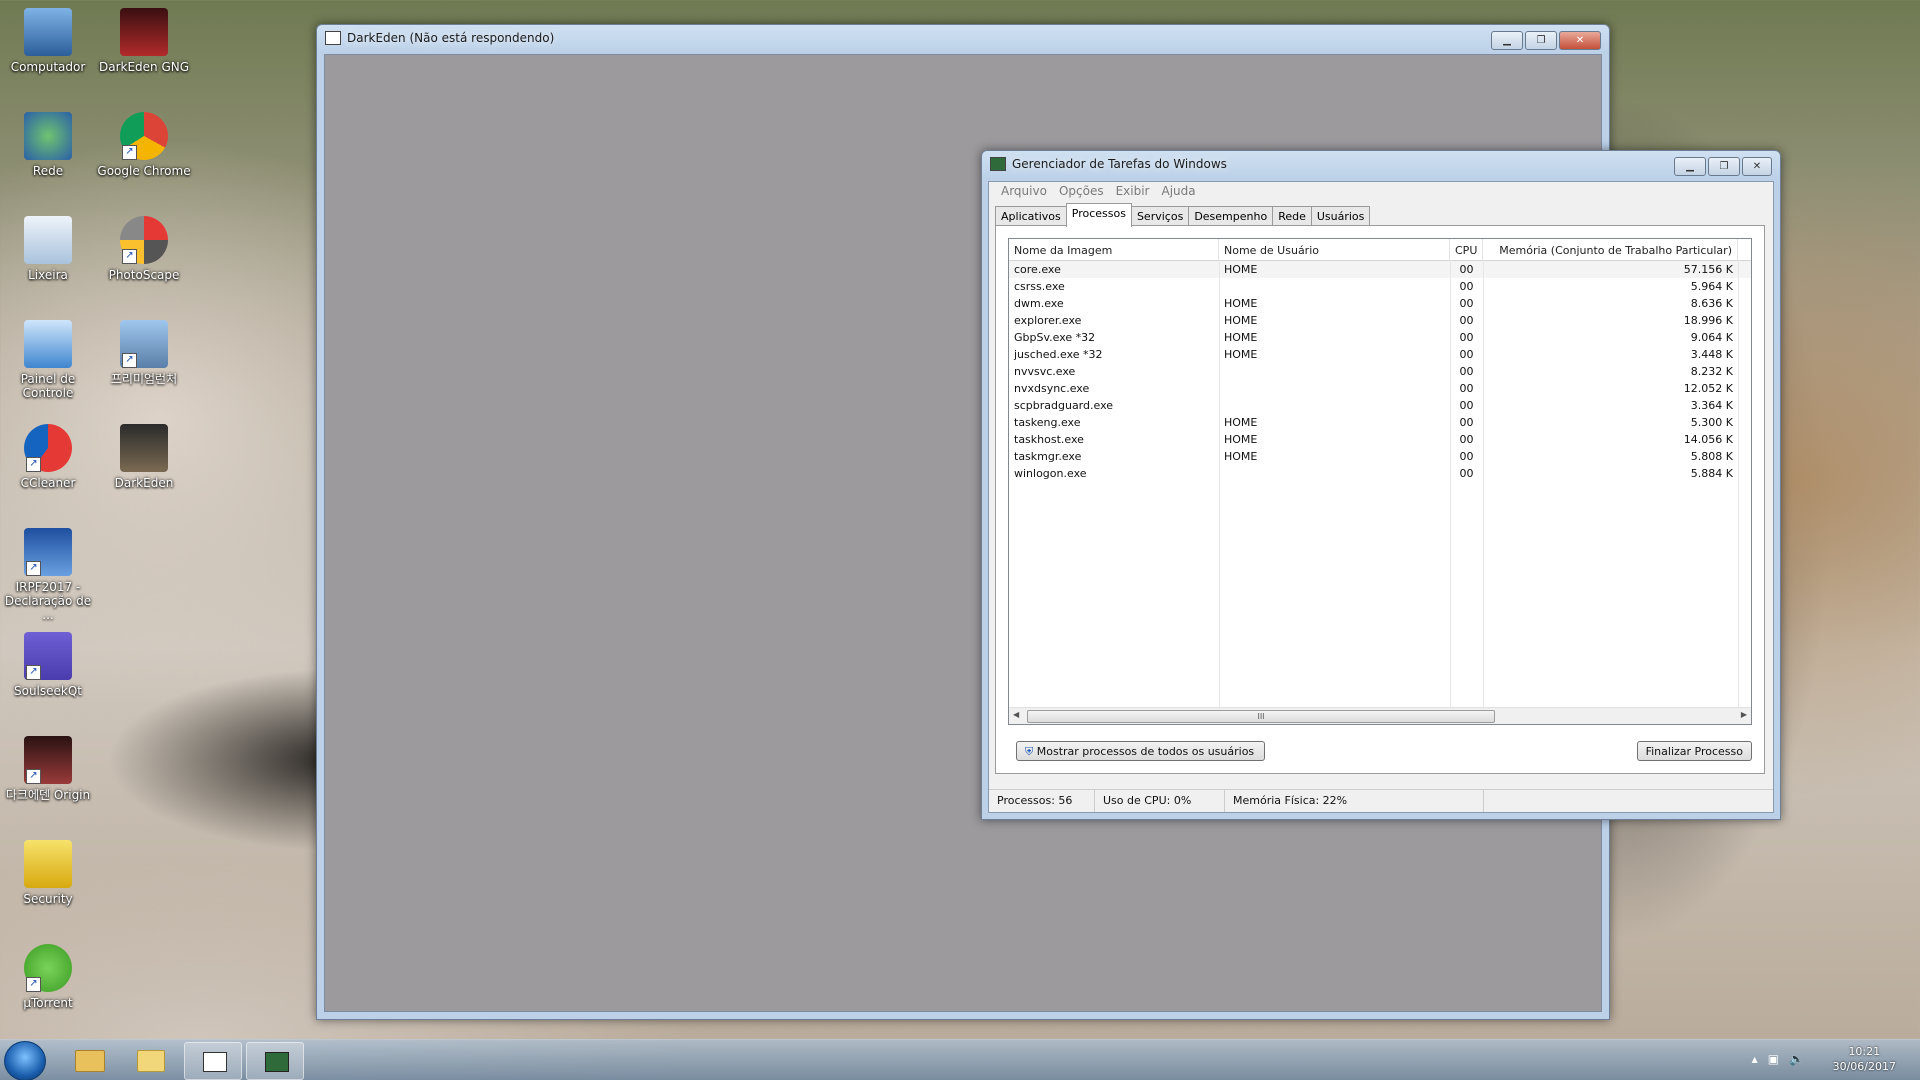  Describe the element at coordinates (1380, 473) in the screenshot. I see `table-row: winlogon.exe 00 5.884 K` at that location.